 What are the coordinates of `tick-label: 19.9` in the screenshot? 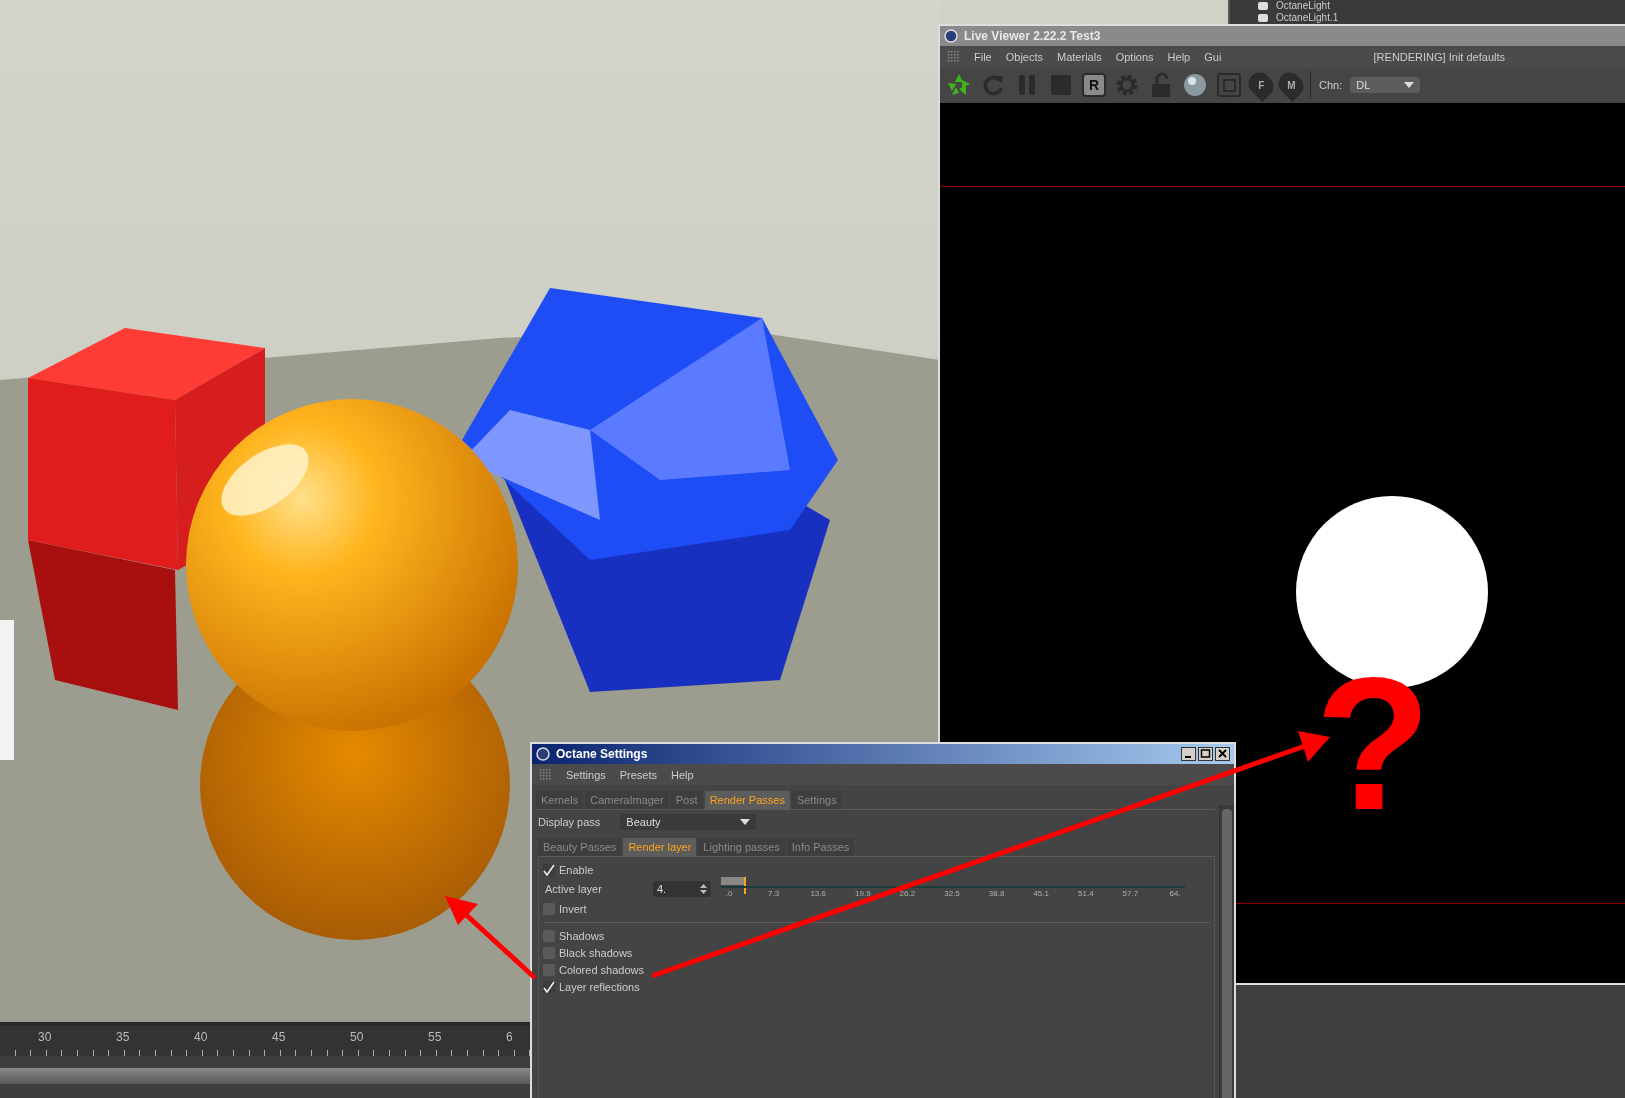 It's located at (863, 894).